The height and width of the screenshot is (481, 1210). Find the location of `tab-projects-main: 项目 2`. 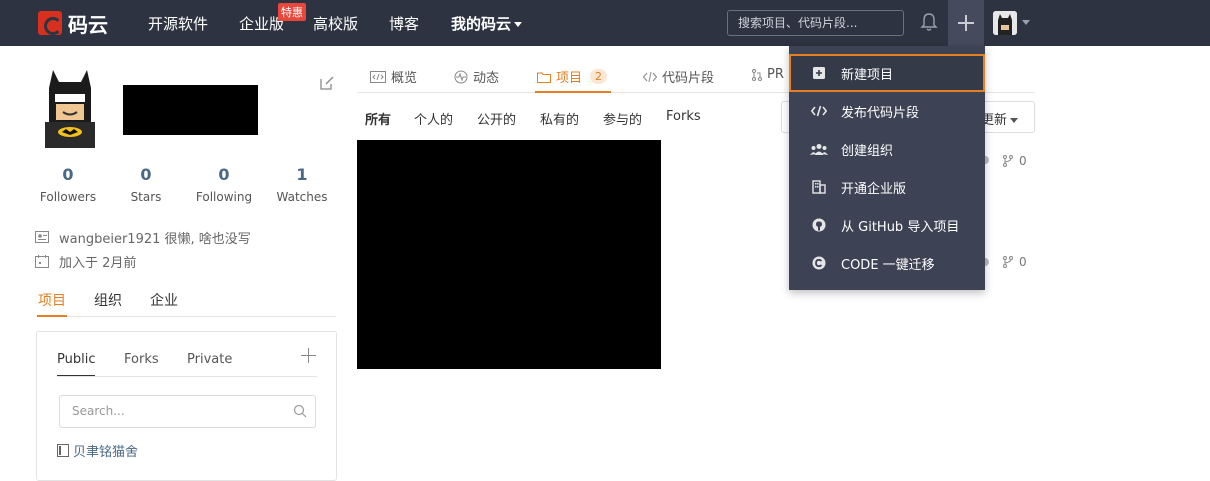

tab-projects-main: 项目 2 is located at coordinates (573, 80).